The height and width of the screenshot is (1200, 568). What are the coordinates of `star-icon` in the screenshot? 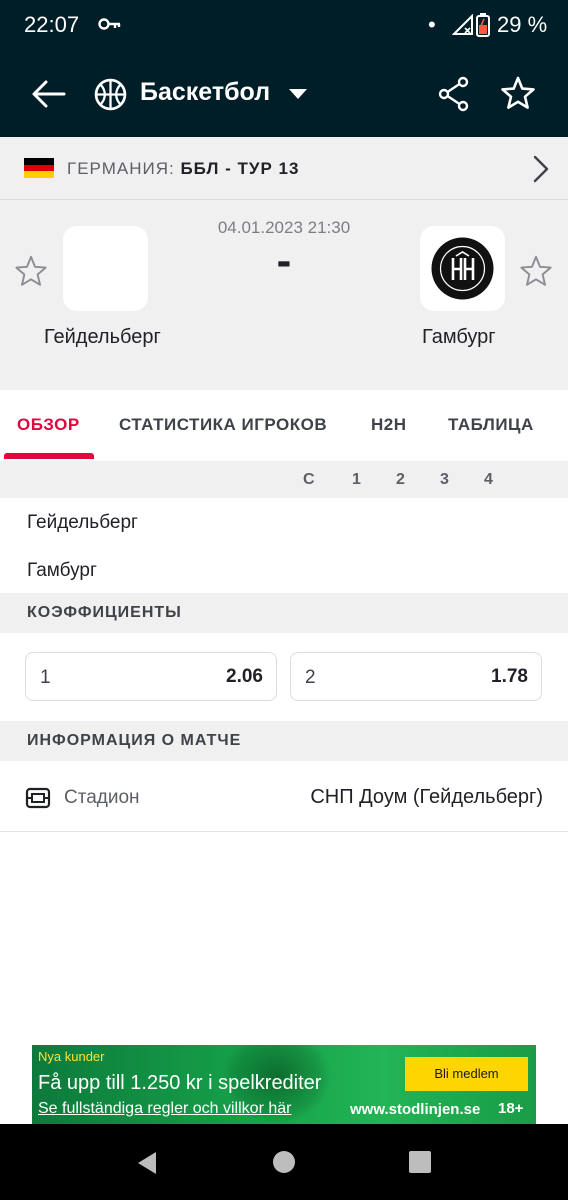 It's located at (518, 95).